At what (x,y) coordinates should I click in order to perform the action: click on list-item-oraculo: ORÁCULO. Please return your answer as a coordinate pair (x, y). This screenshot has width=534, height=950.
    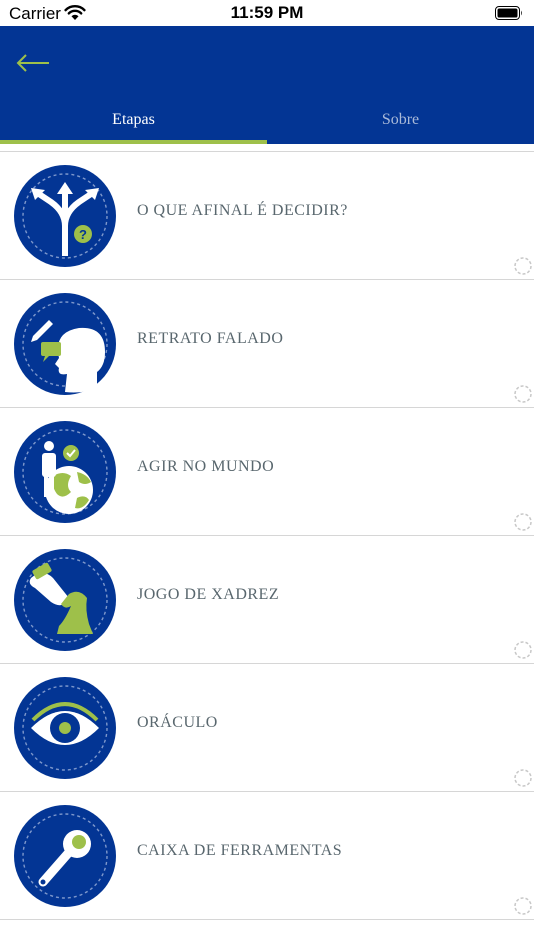
    Looking at the image, I should click on (267, 728).